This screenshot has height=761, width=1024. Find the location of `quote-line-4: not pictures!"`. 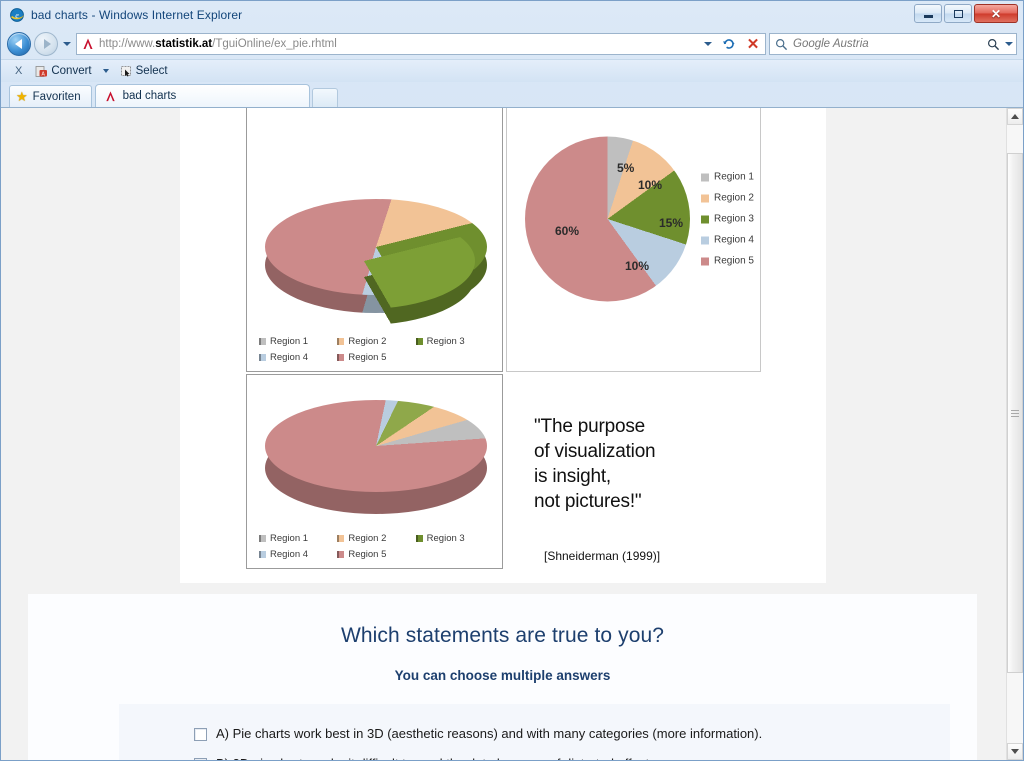

quote-line-4: not pictures!" is located at coordinates (588, 502).